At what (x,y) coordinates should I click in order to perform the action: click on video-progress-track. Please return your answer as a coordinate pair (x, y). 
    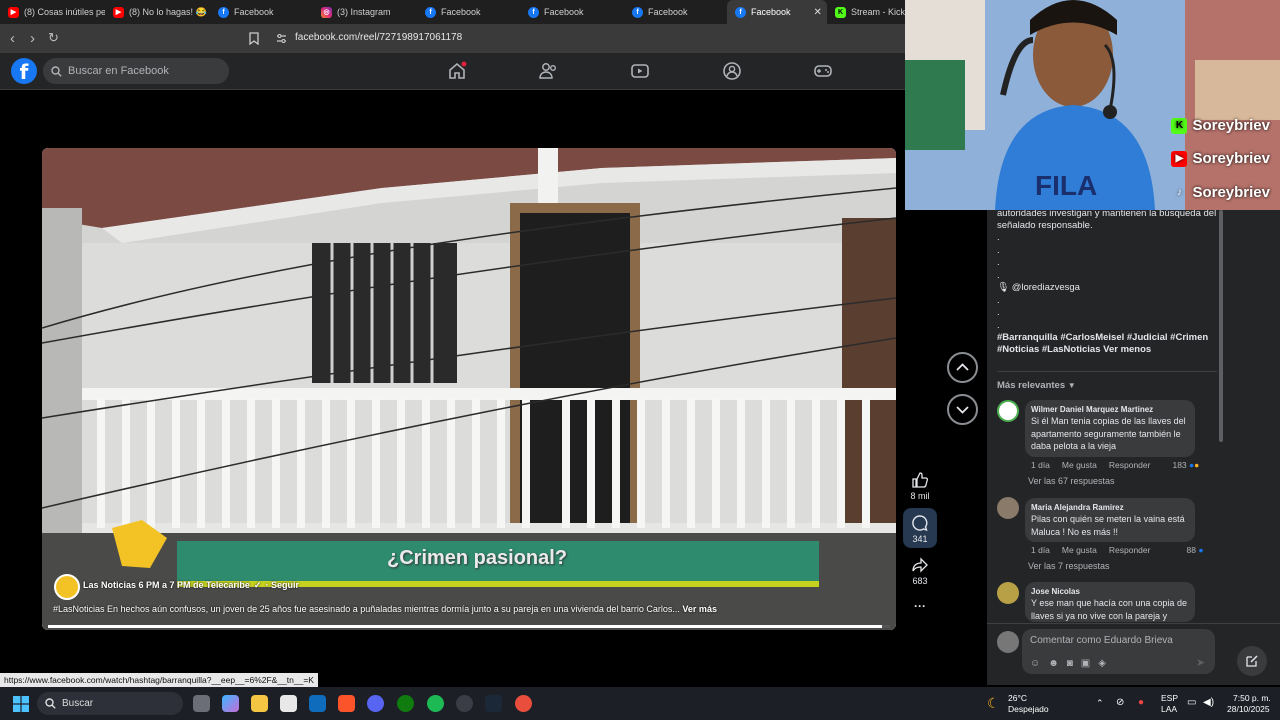
    Looking at the image, I should click on (469, 626).